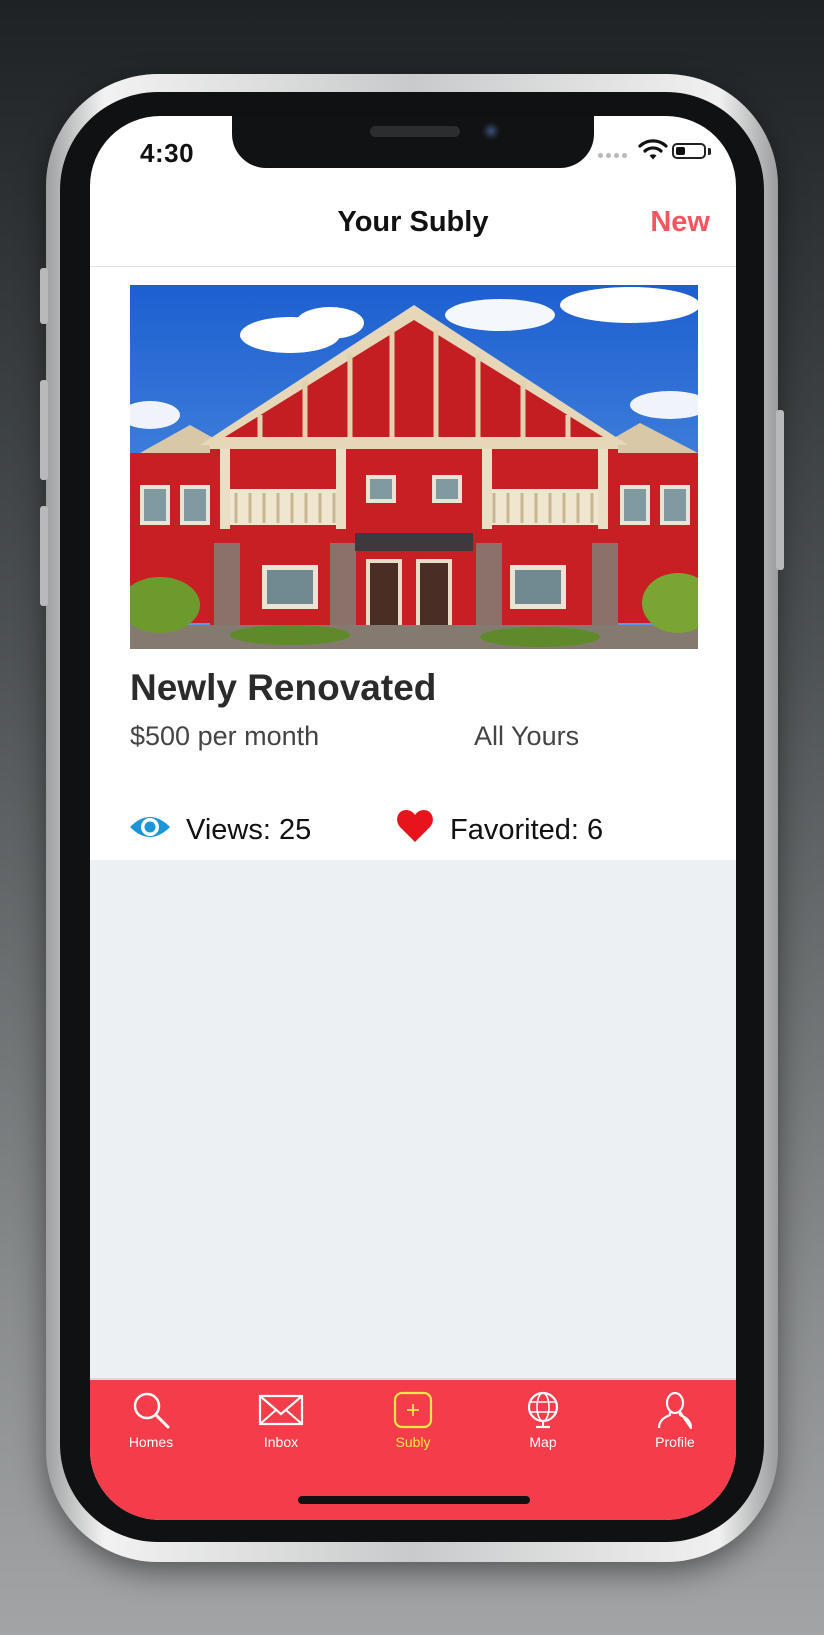  Describe the element at coordinates (543, 1410) in the screenshot. I see `globe-icon` at that location.